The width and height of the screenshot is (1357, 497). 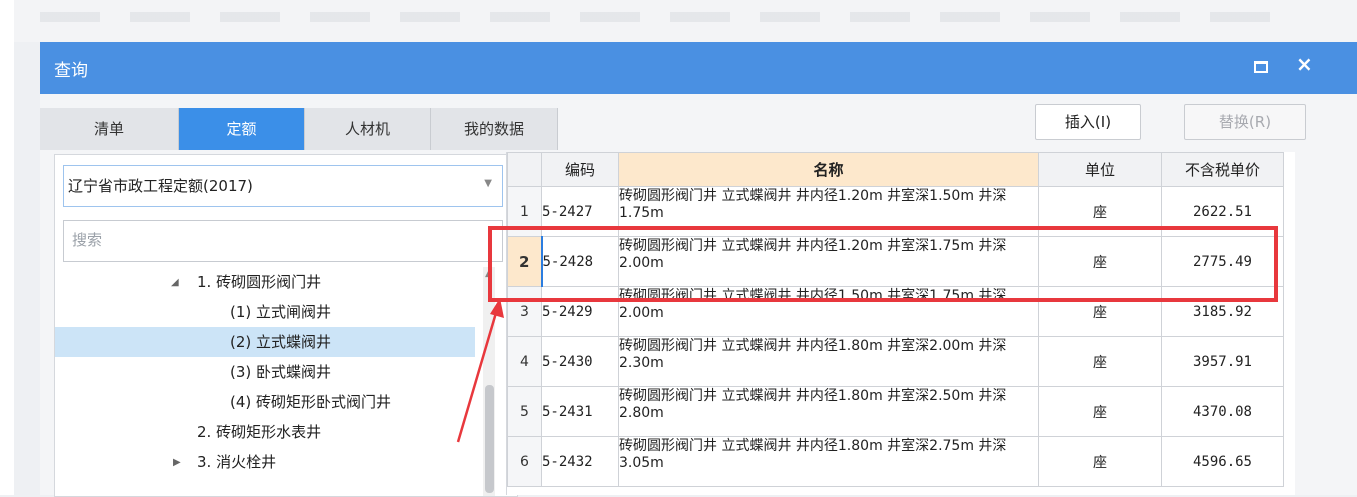 What do you see at coordinates (1222, 461) in the screenshot?
I see `cell-price: 4596.65` at bounding box center [1222, 461].